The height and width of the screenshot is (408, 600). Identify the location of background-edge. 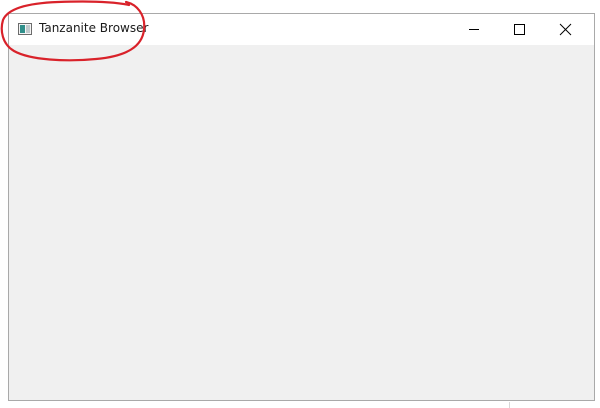
(509, 405).